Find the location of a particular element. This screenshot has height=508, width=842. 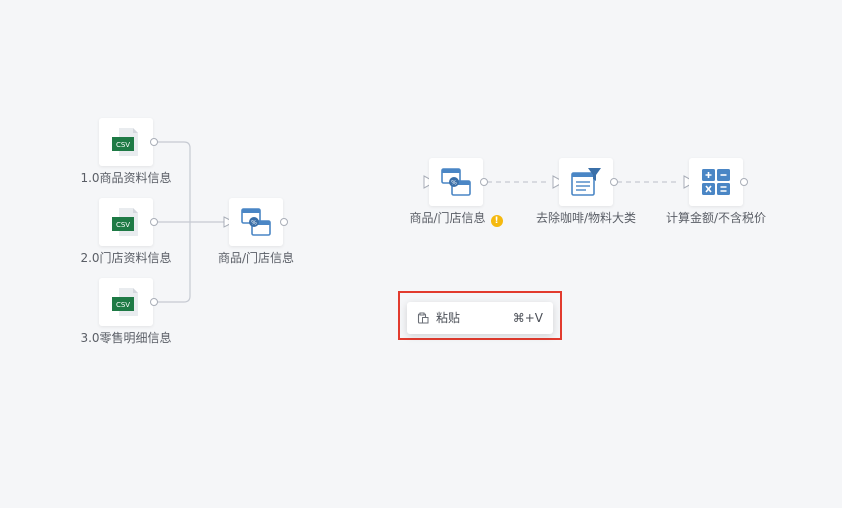

csv-node-1-label: 1.0商品资料信息 is located at coordinates (126, 178).